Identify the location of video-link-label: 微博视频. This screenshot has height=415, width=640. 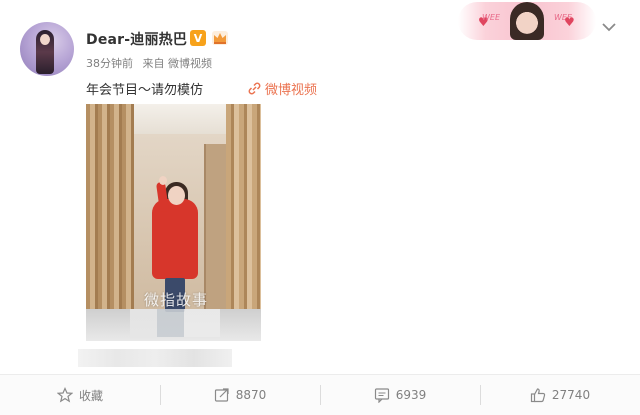
(291, 90).